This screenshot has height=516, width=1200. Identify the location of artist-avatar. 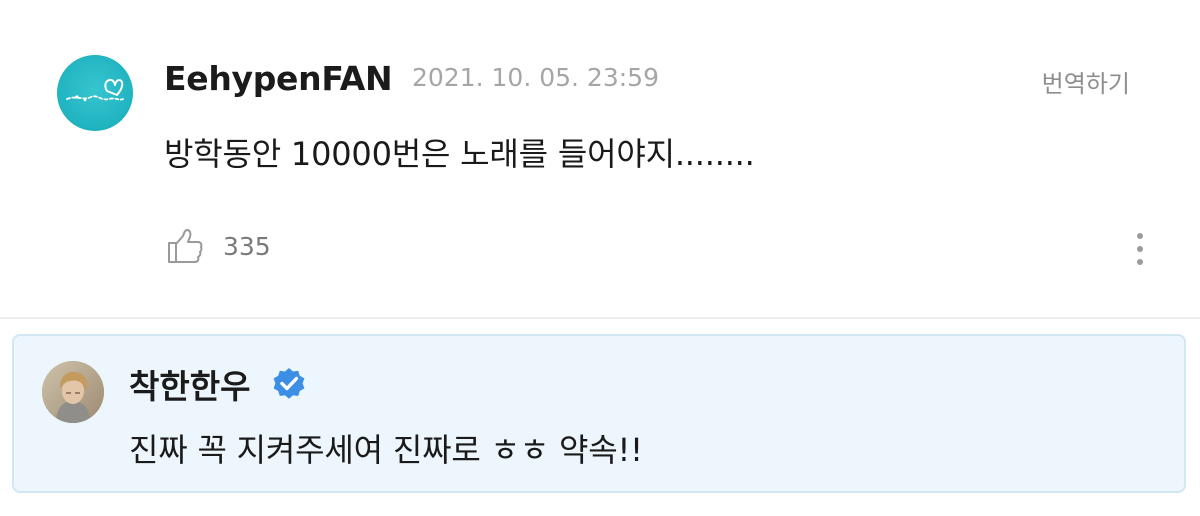
(73, 392).